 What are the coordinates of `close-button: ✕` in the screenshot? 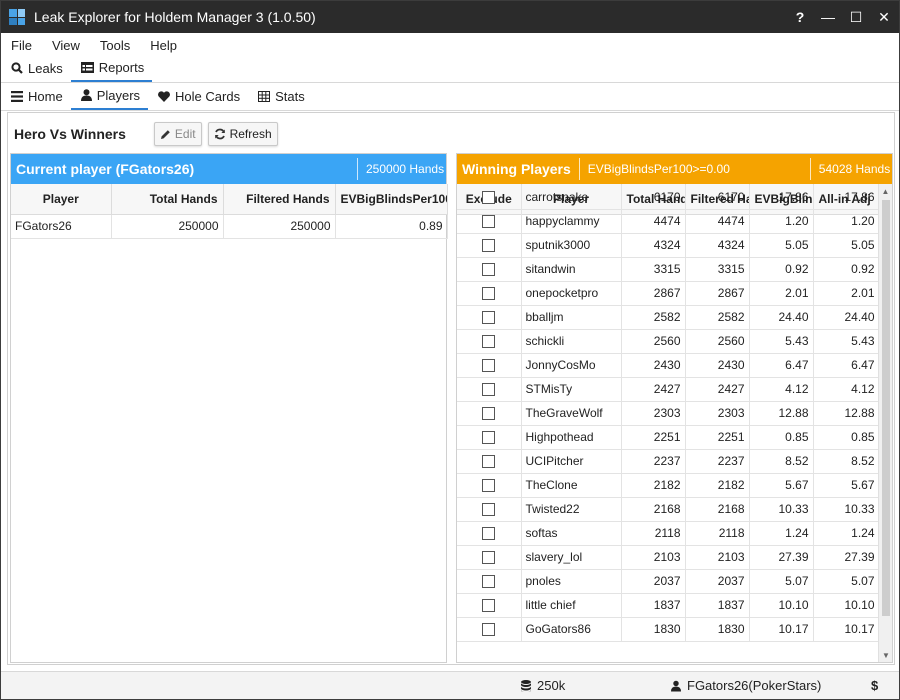 It's located at (884, 17).